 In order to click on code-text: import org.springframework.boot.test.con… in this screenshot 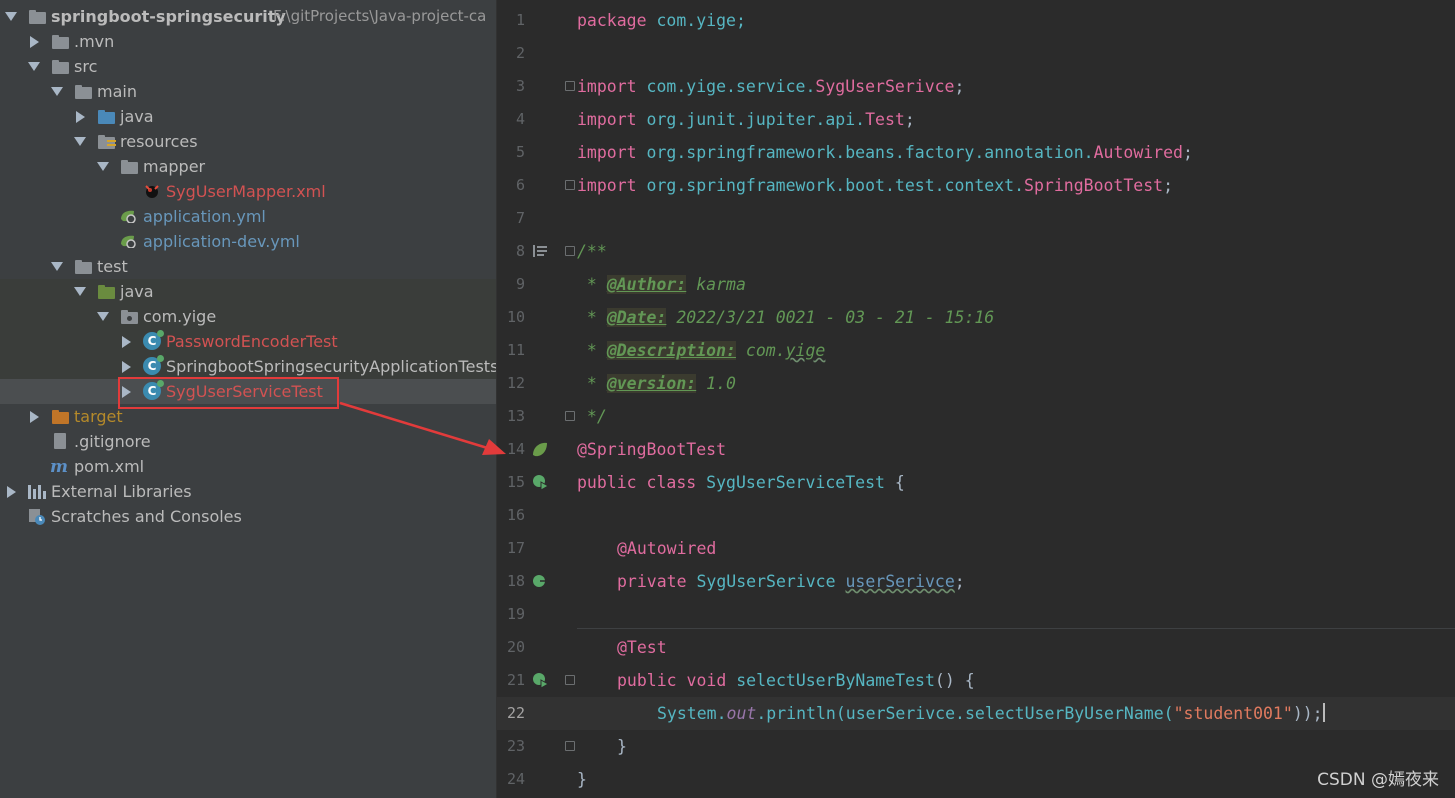, I will do `click(875, 185)`.